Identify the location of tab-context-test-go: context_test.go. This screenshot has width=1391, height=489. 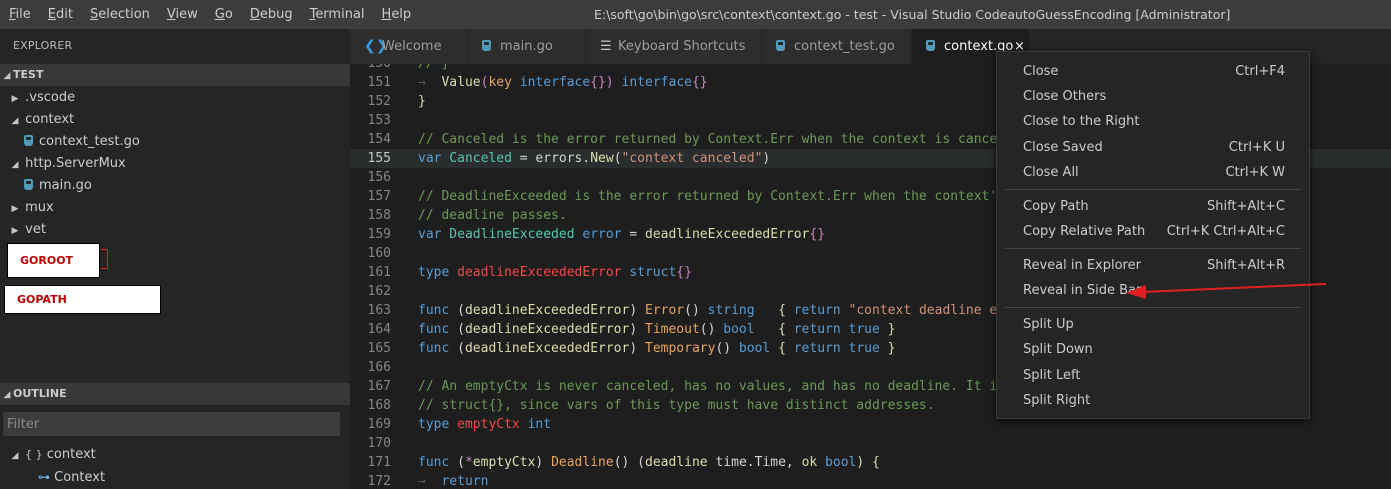
(837, 46).